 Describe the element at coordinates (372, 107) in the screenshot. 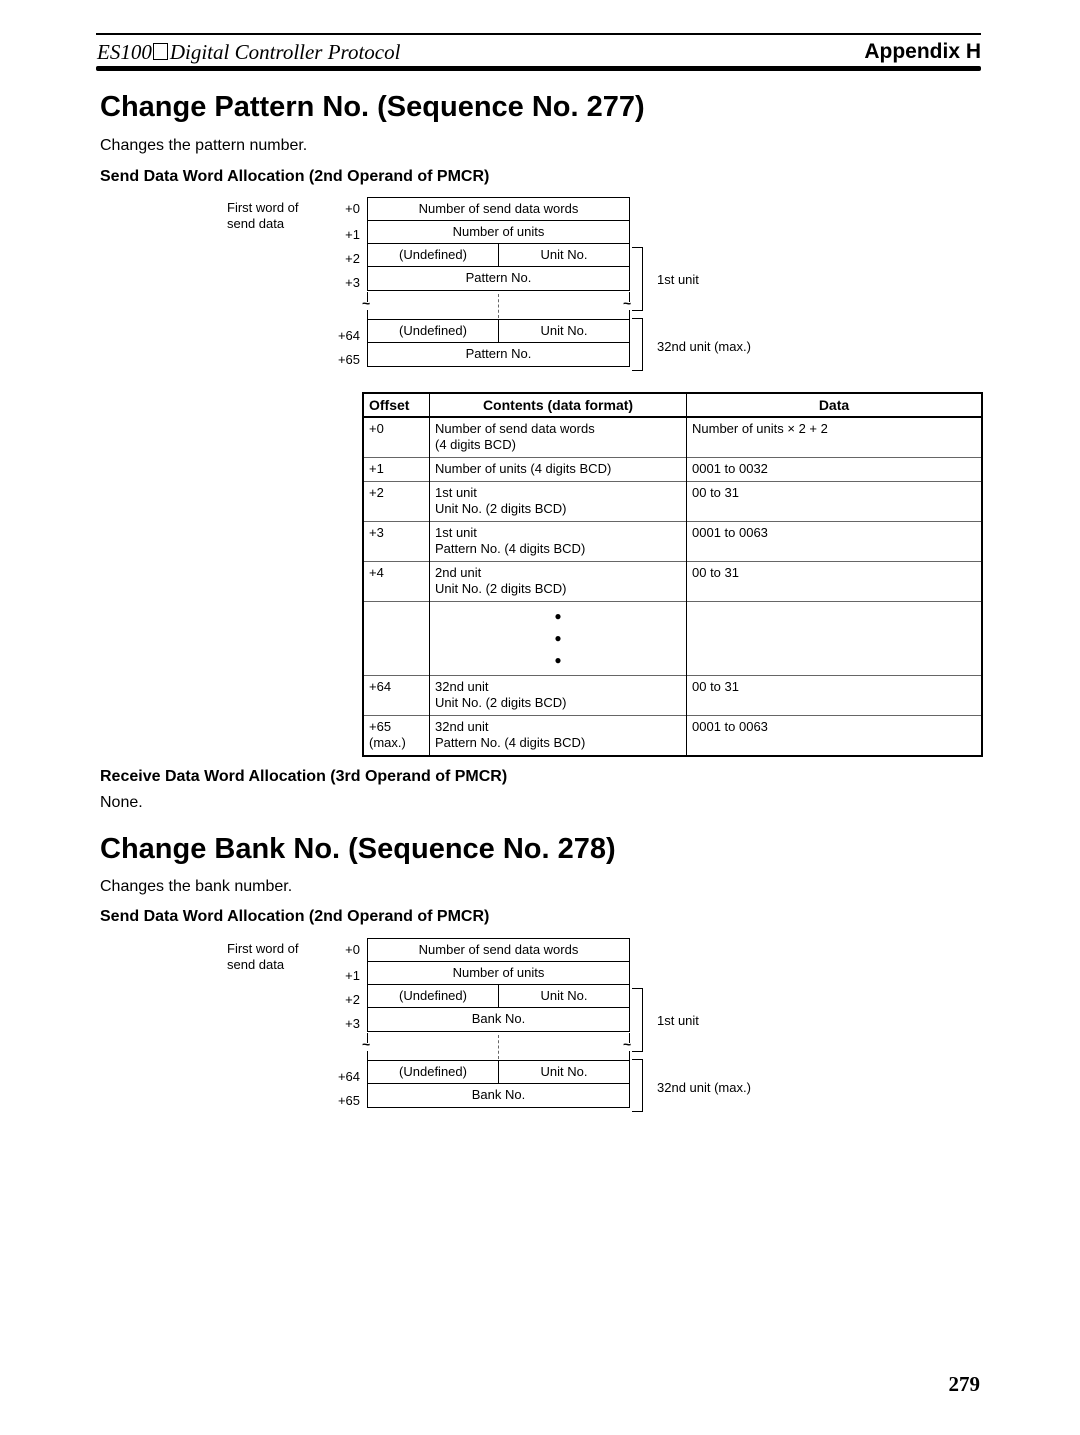

I see `section-title-change-pattern: Change Pattern No. (Sequence No. 277)` at that location.